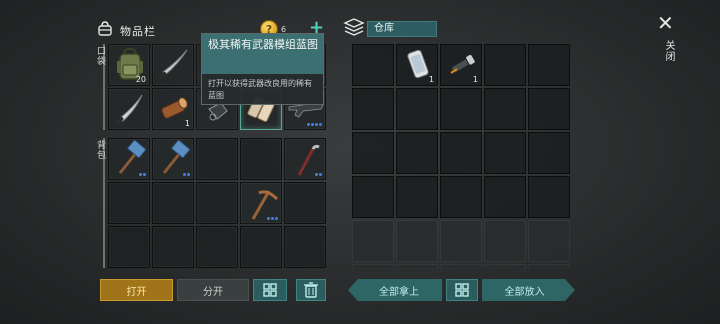  I want to click on take-all-button: 全部拿上, so click(395, 290).